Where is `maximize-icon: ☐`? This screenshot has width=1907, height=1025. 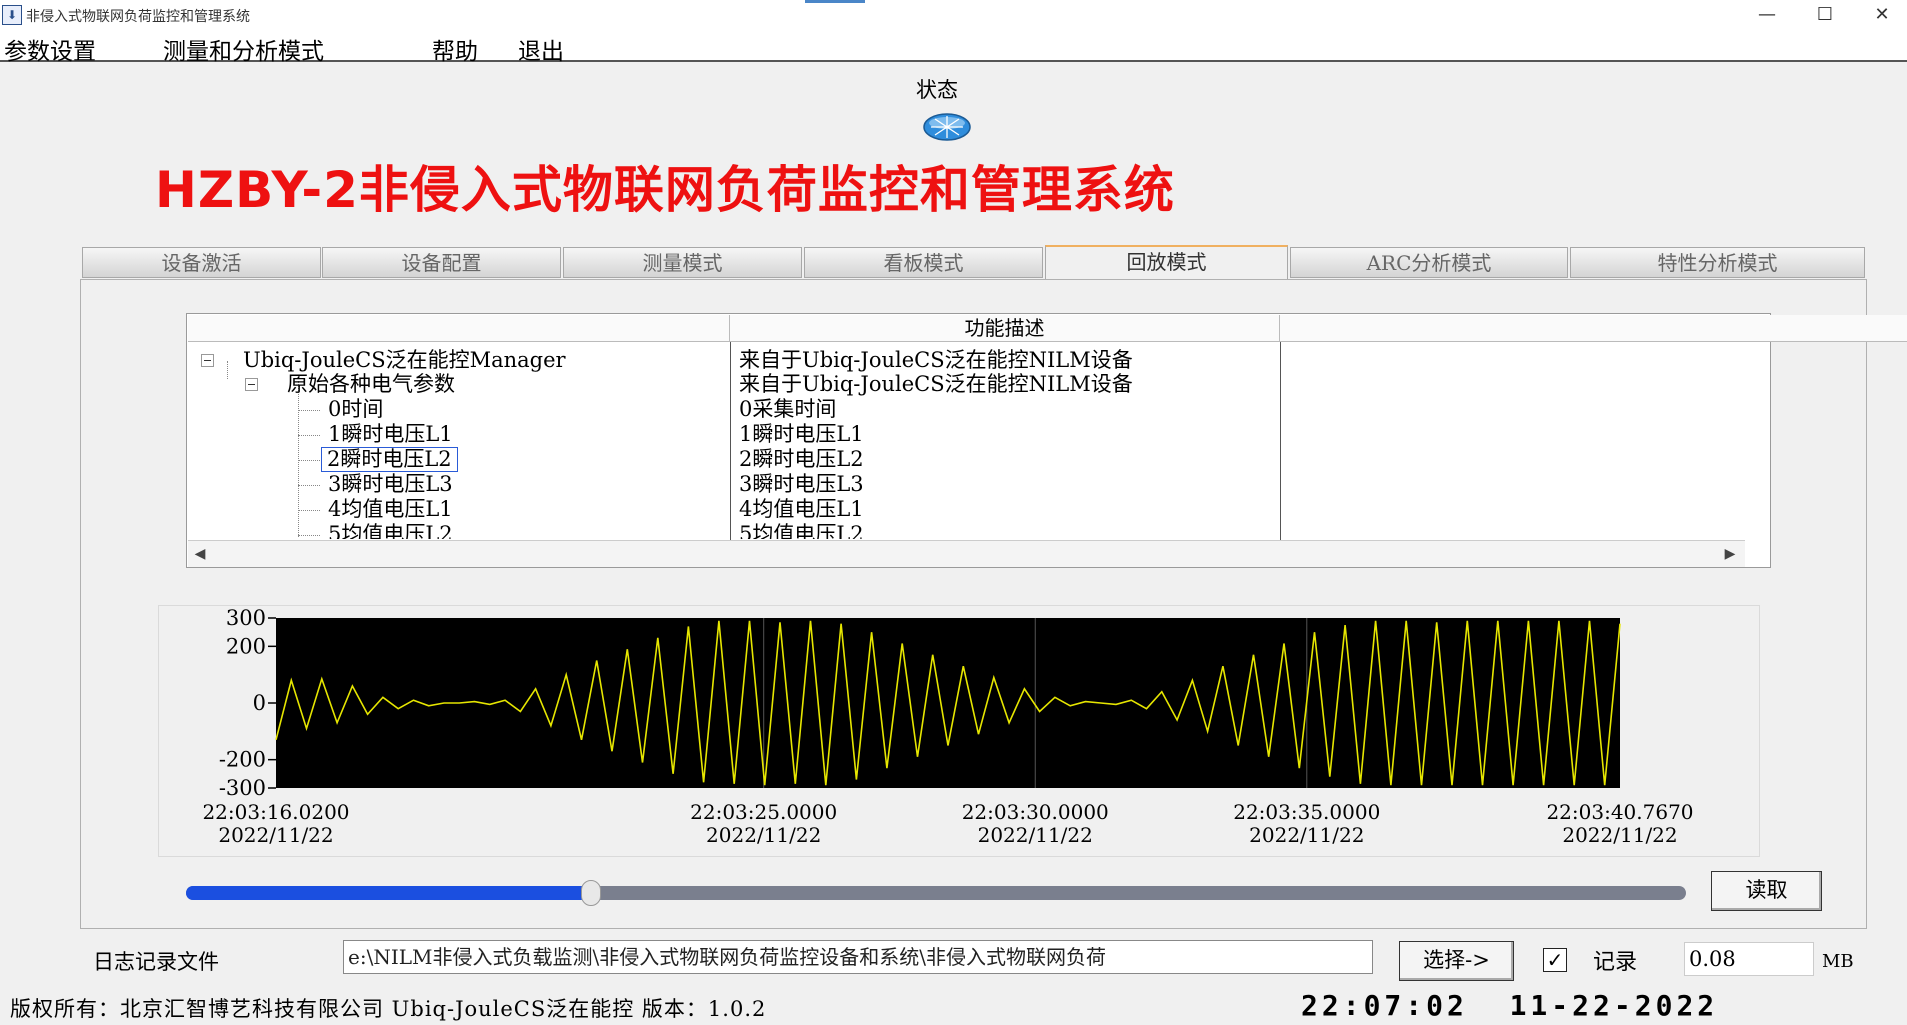
maximize-icon: ☐ is located at coordinates (1825, 15).